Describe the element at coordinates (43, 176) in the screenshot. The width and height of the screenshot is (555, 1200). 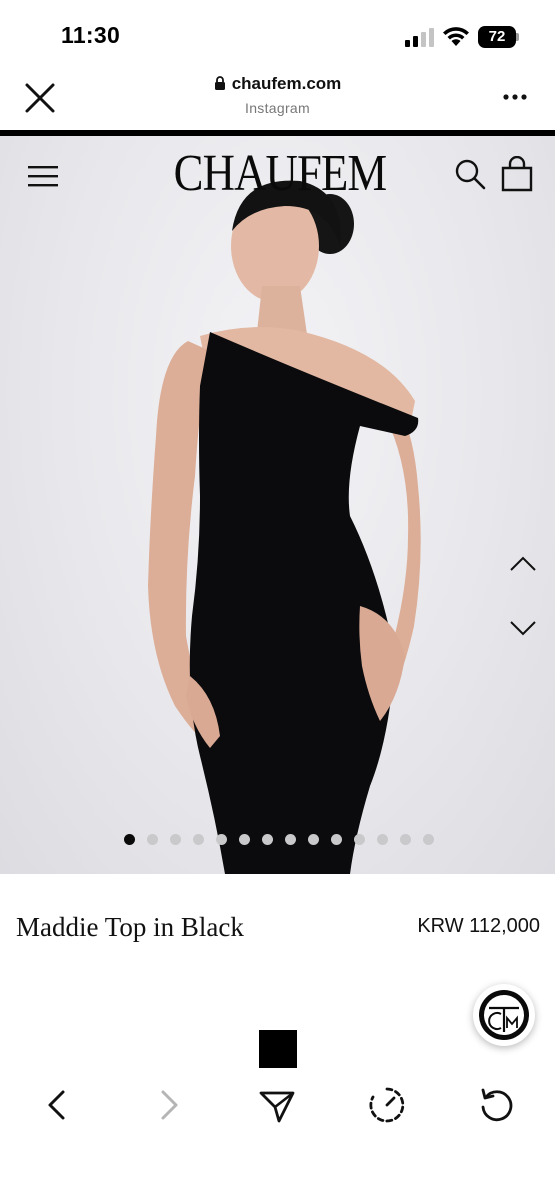
I see `hamburger-menu-icon` at that location.